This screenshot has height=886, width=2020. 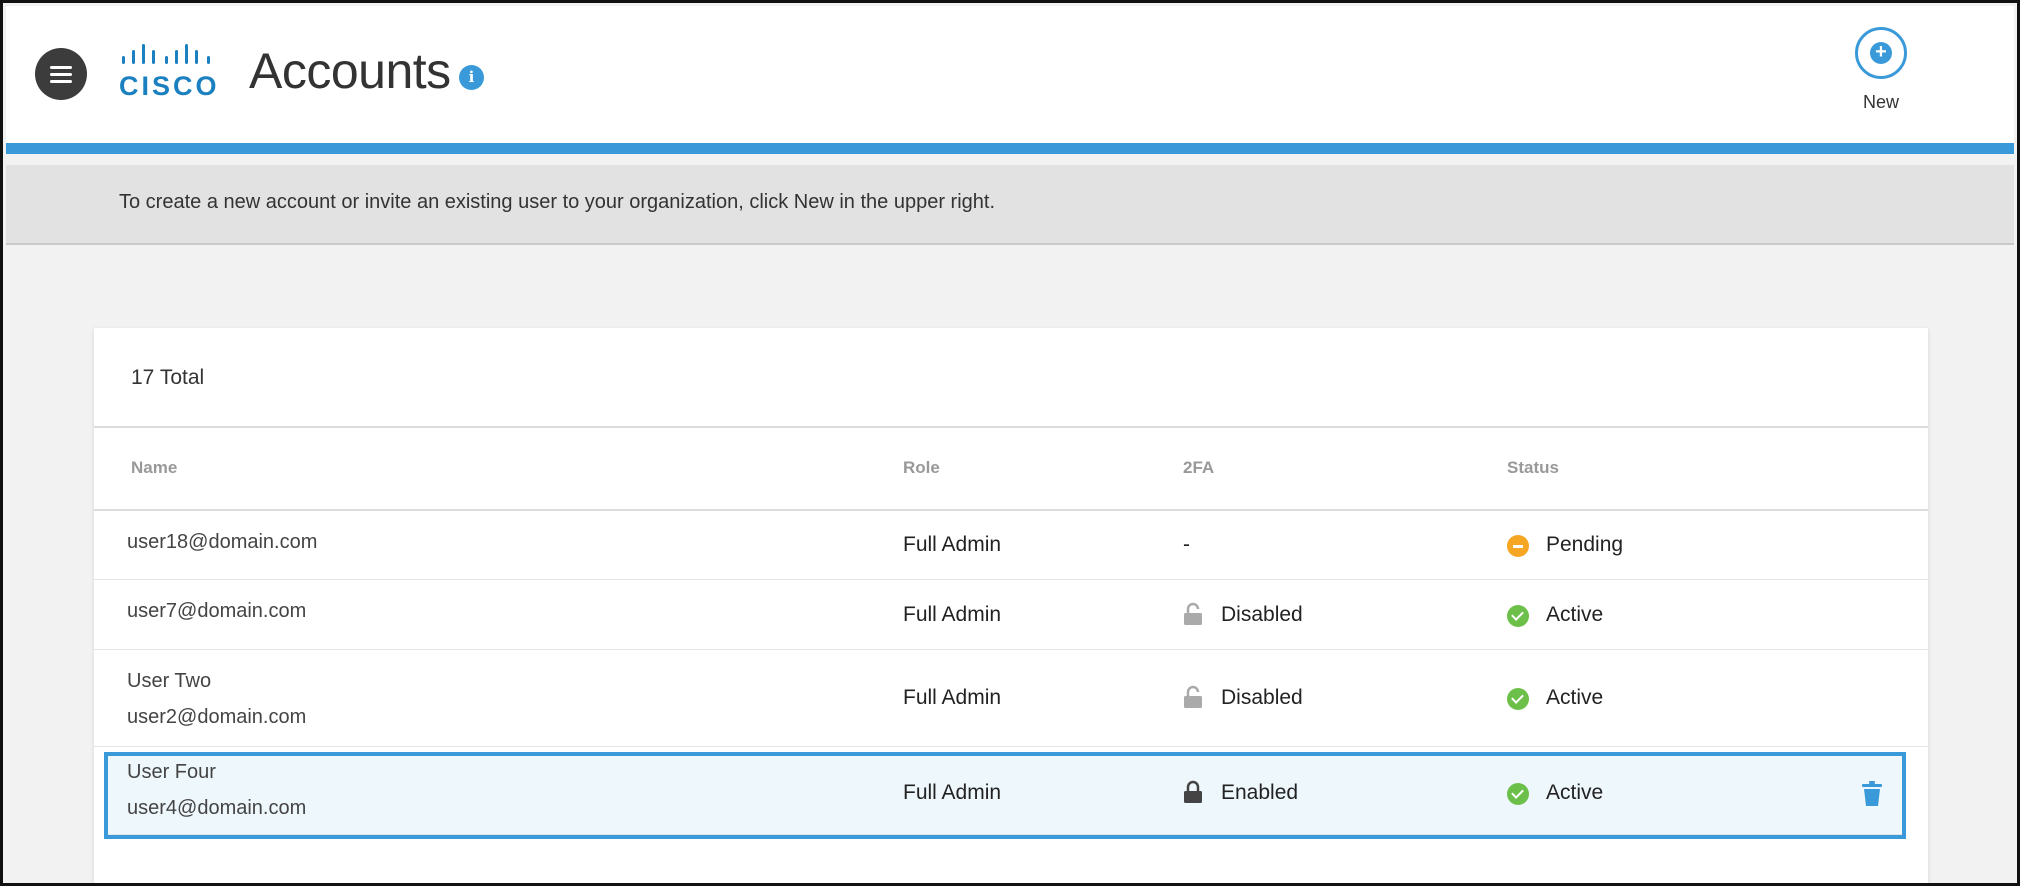 What do you see at coordinates (217, 717) in the screenshot?
I see `row-email: user2@domain.com` at bounding box center [217, 717].